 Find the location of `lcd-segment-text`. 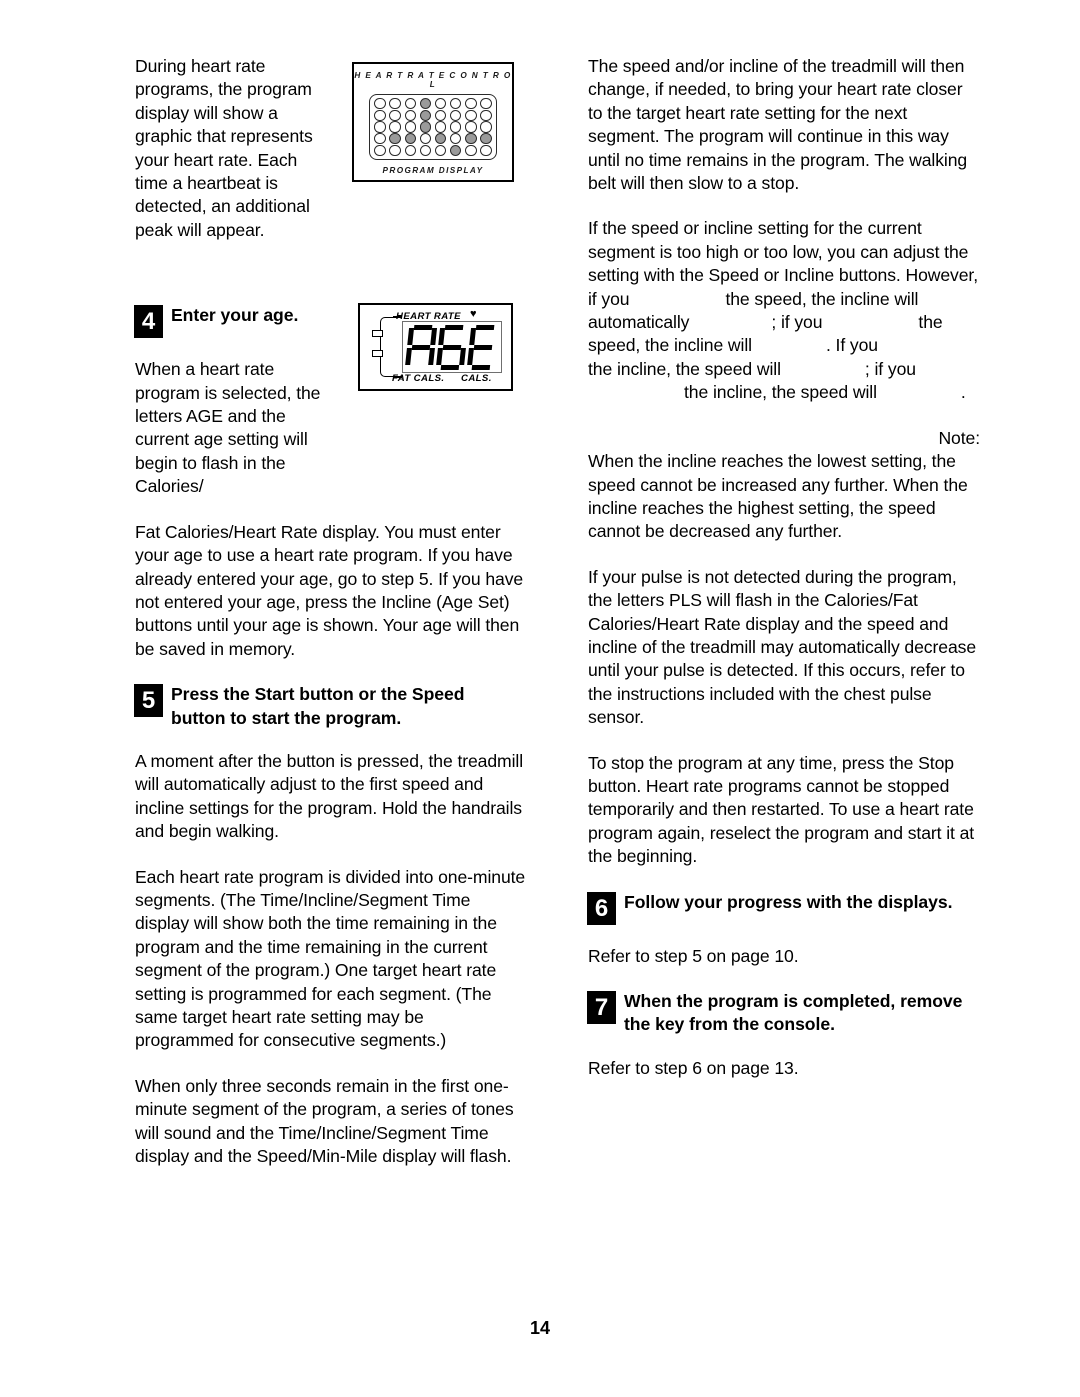

lcd-segment-text is located at coordinates (452, 347).